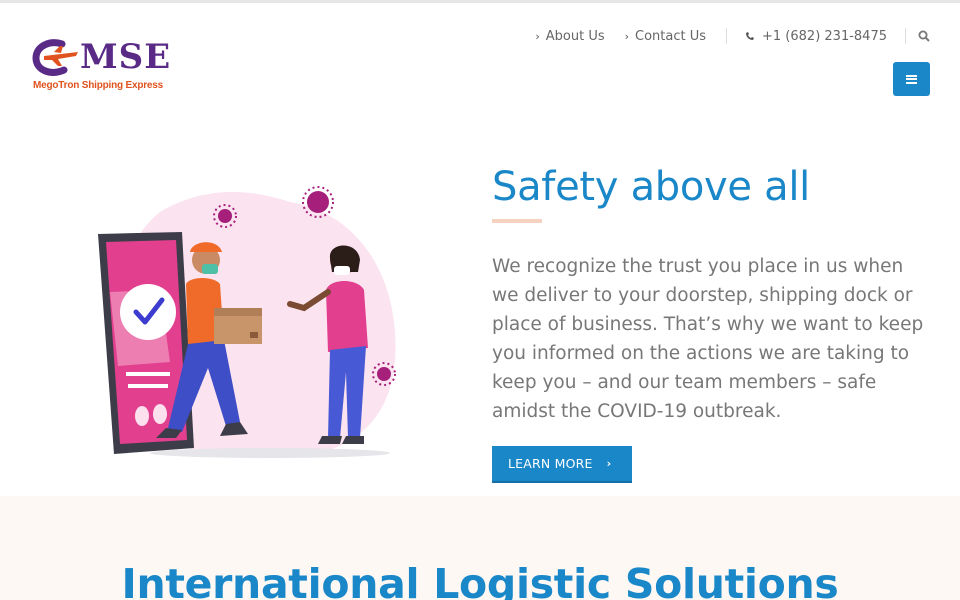  What do you see at coordinates (318, 202) in the screenshot?
I see `virus-icon` at bounding box center [318, 202].